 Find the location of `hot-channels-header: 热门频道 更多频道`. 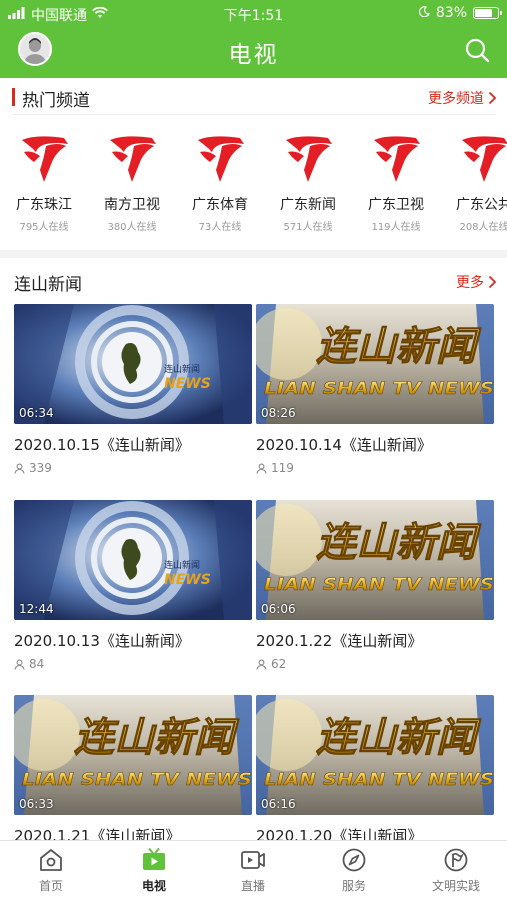

hot-channels-header: 热门频道 更多频道 is located at coordinates (253, 96).